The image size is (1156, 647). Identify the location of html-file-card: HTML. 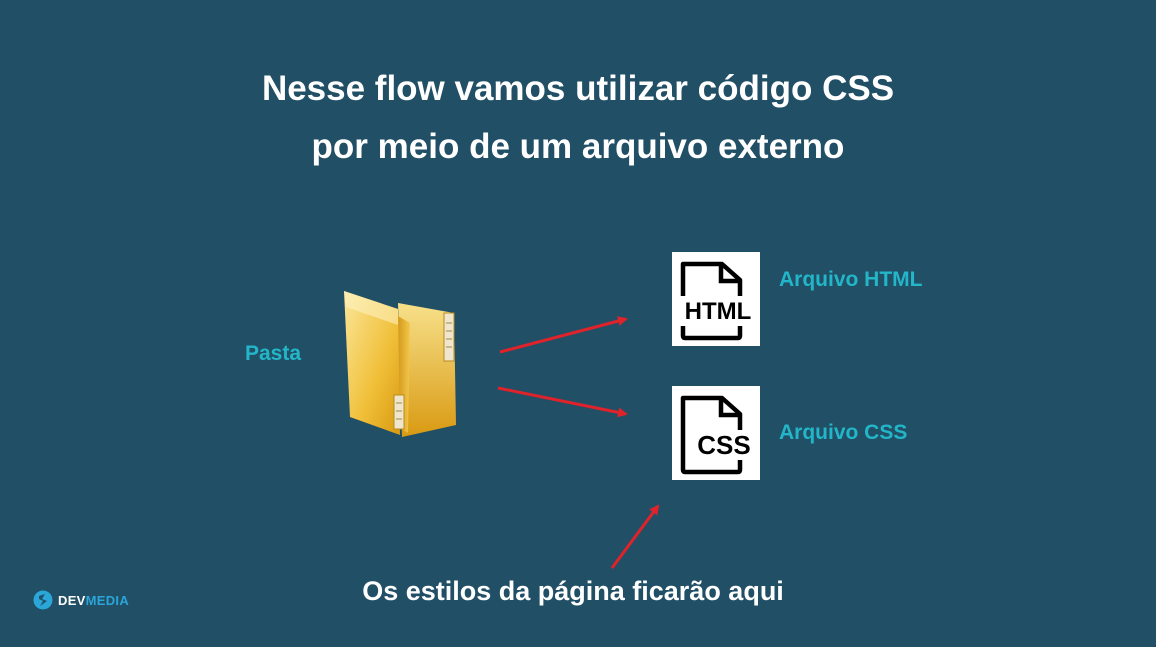
(716, 299).